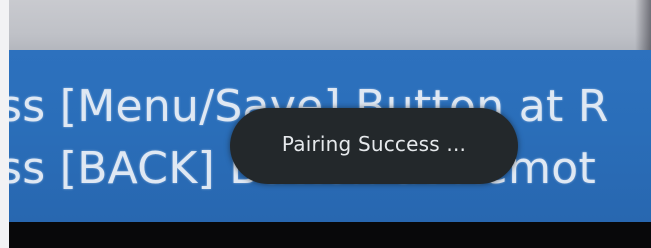 This screenshot has width=651, height=248. What do you see at coordinates (643, 25) in the screenshot?
I see `top-band-shadow` at bounding box center [643, 25].